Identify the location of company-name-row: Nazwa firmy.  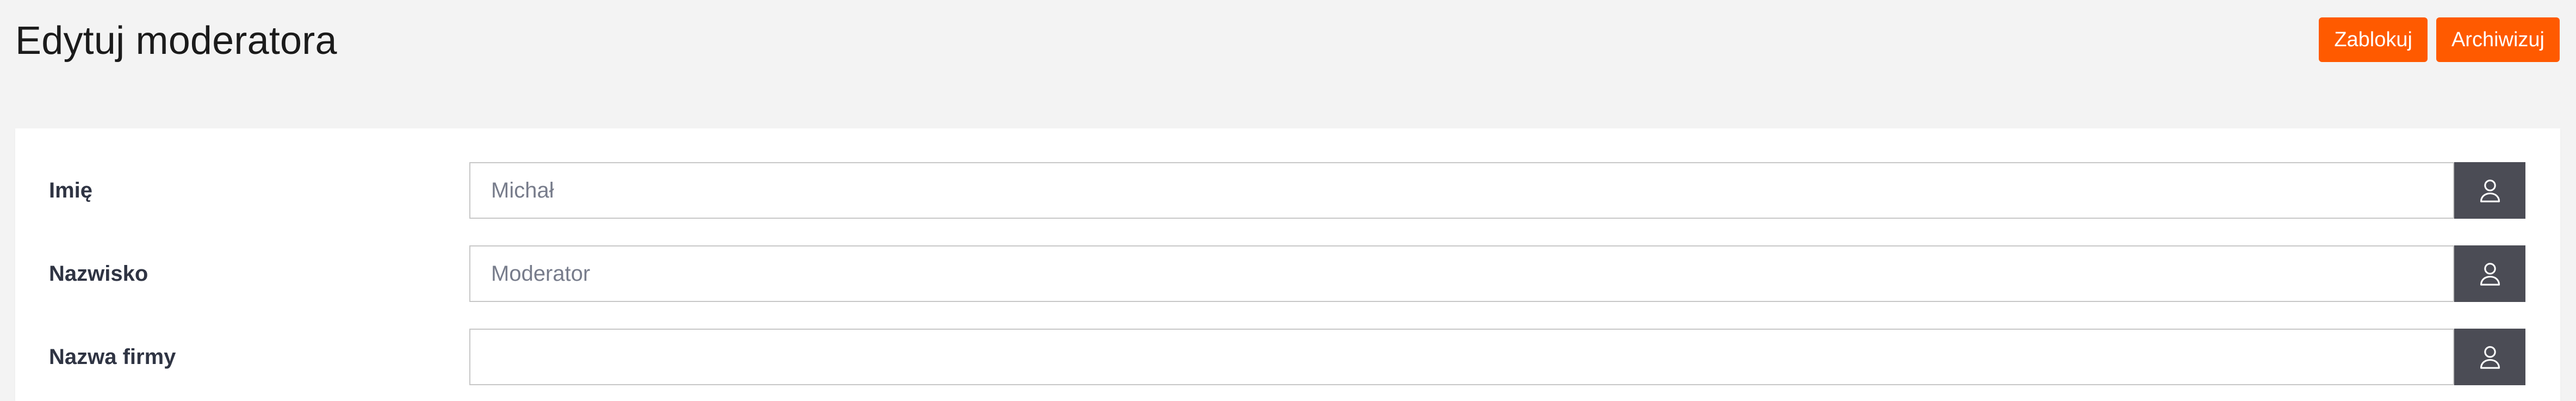
(1288, 357).